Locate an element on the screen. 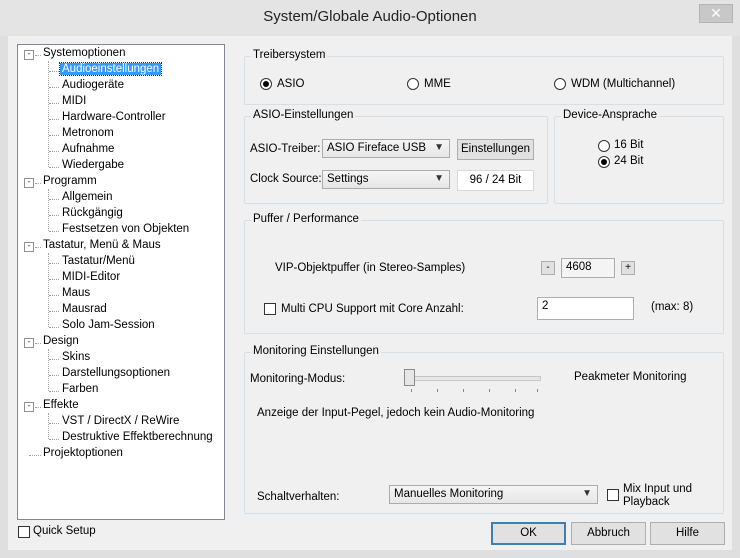  tree-group-effekte: Effekte is located at coordinates (61, 405).